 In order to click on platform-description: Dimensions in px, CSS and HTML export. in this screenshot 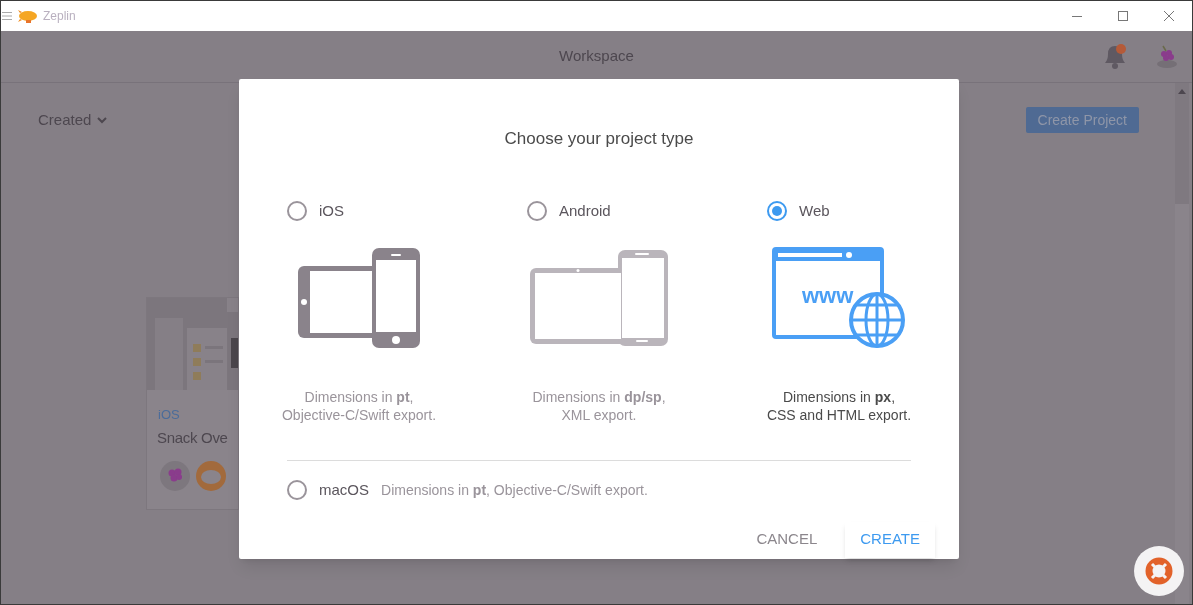, I will do `click(839, 406)`.